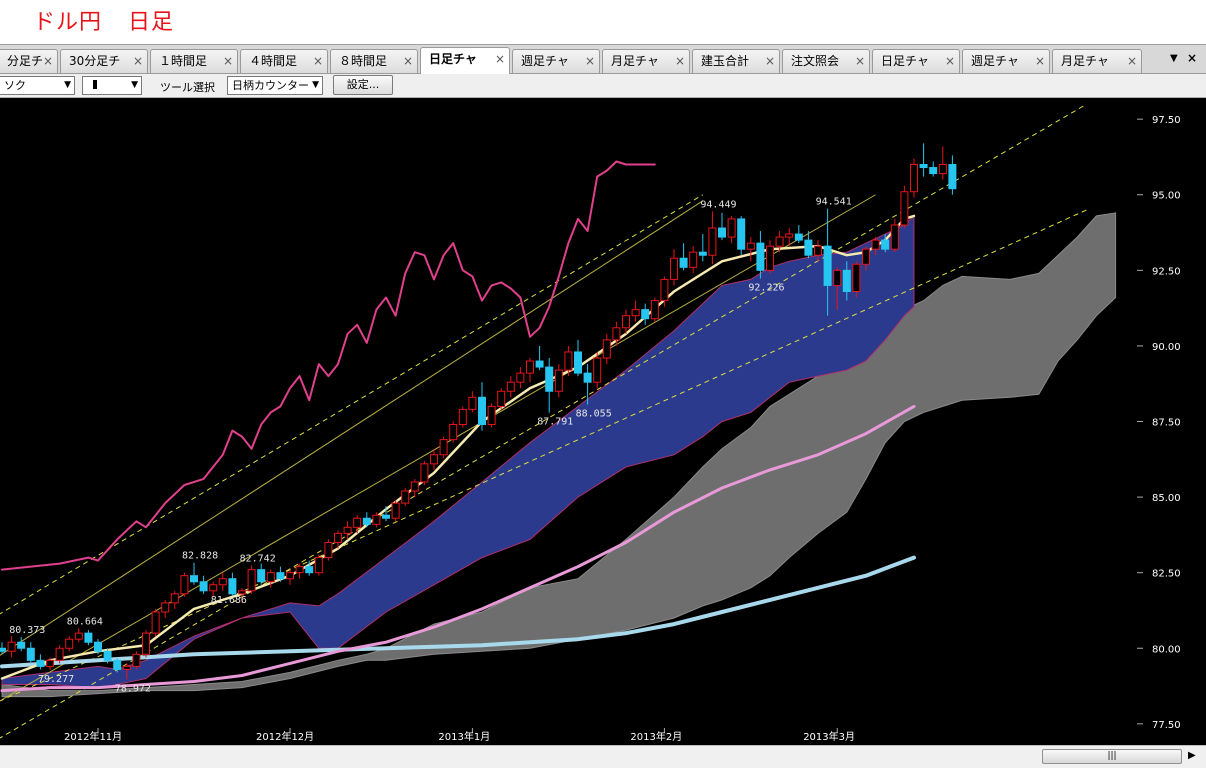  What do you see at coordinates (374, 61) in the screenshot?
I see `tab-8hour-chart: ８時間足 ×` at bounding box center [374, 61].